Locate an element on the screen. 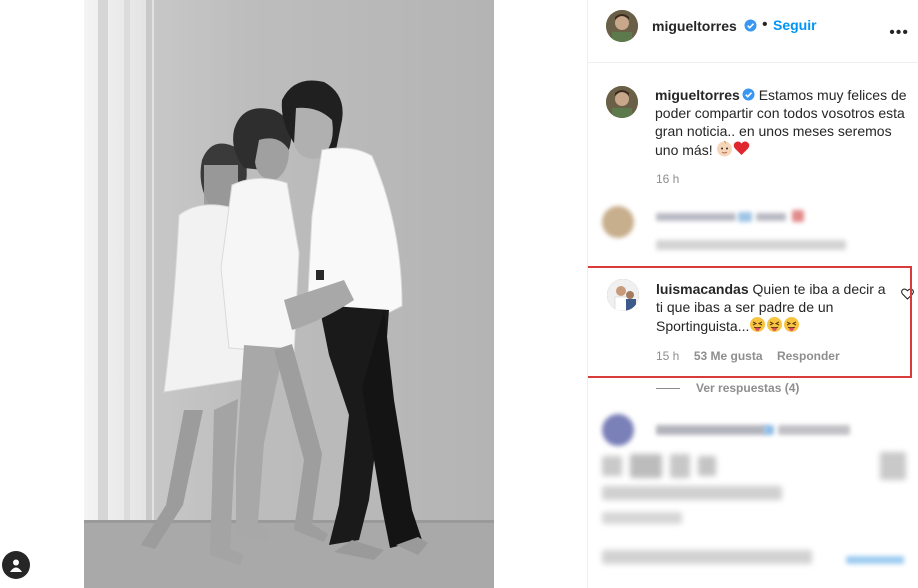 Image resolution: width=918 pixels, height=588 pixels. author-username: migueltorres is located at coordinates (694, 26).